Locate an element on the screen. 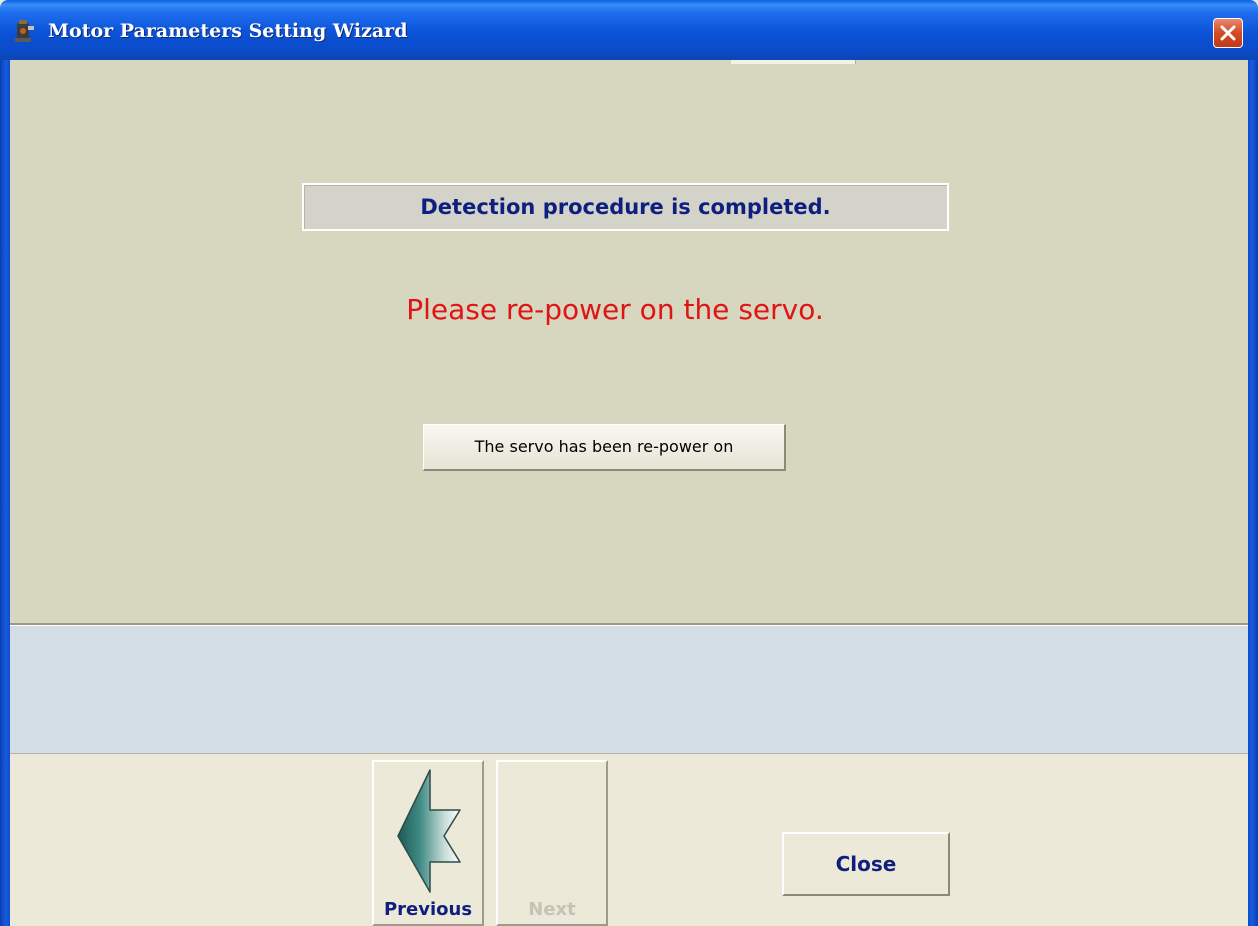 The width and height of the screenshot is (1258, 926). close-button: Close is located at coordinates (866, 864).